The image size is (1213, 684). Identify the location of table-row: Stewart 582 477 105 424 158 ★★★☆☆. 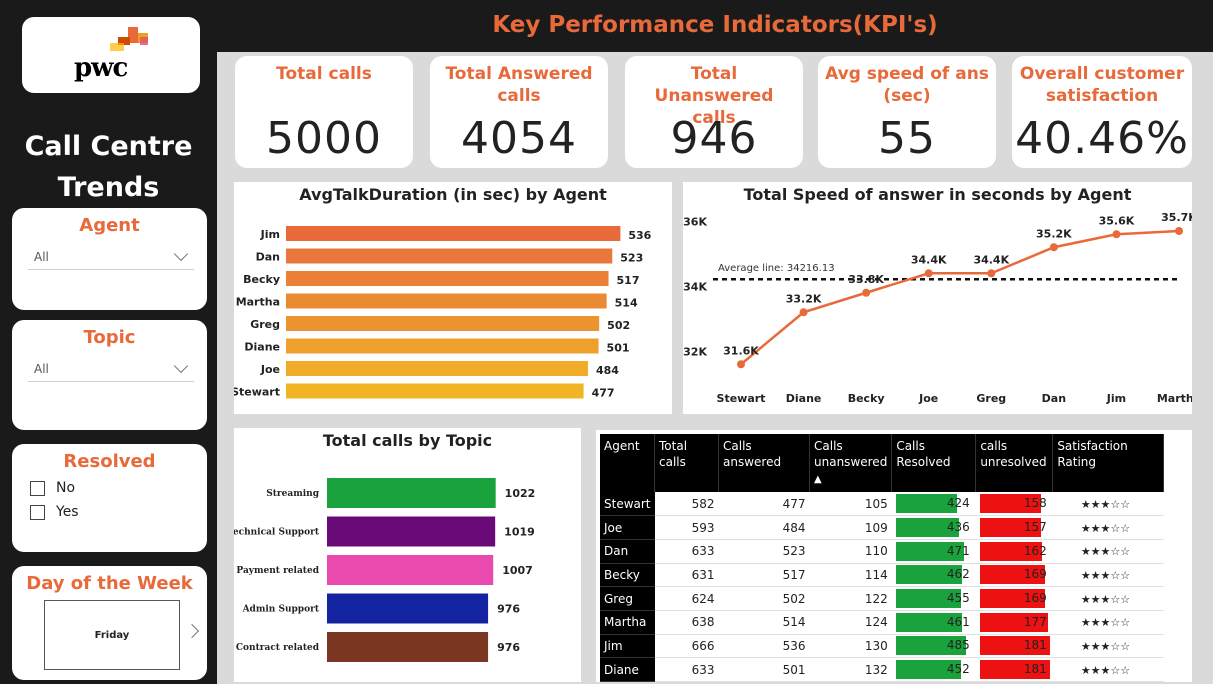
(882, 504).